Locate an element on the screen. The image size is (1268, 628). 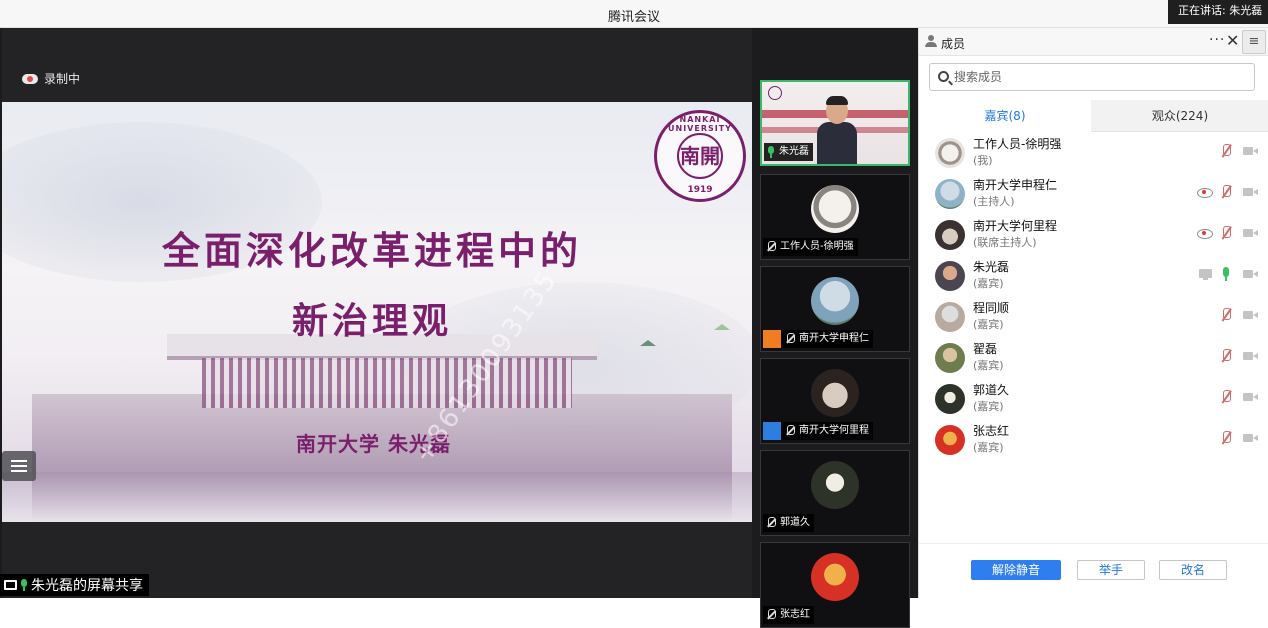
video-name-tag: 张志红 is located at coordinates (788, 615).